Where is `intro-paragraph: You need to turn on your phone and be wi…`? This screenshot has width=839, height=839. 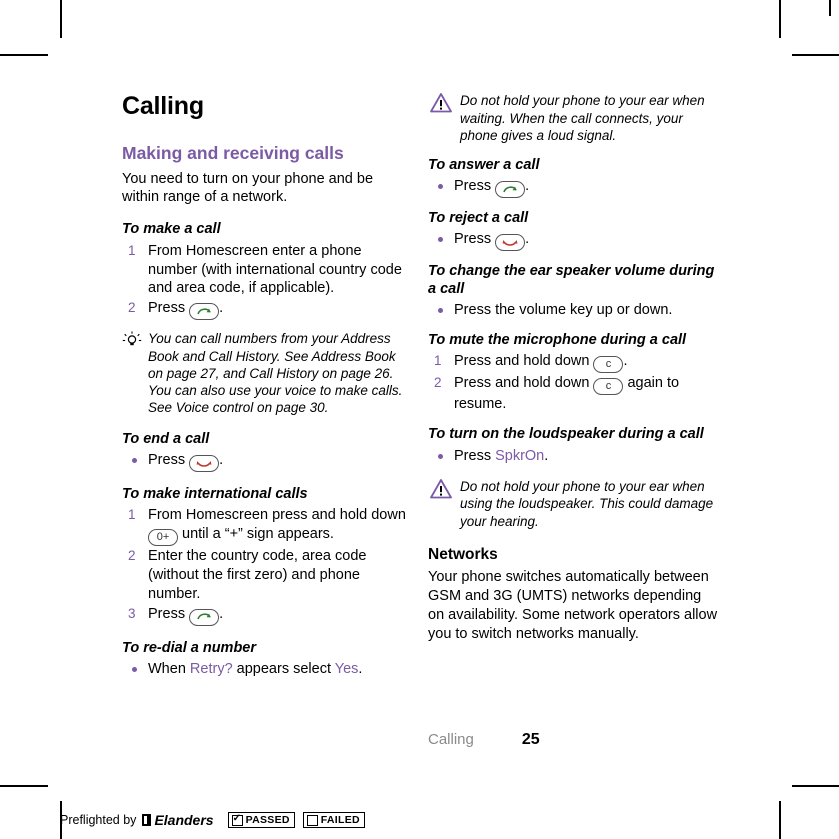 intro-paragraph: You need to turn on your phone and be wi… is located at coordinates (248, 188).